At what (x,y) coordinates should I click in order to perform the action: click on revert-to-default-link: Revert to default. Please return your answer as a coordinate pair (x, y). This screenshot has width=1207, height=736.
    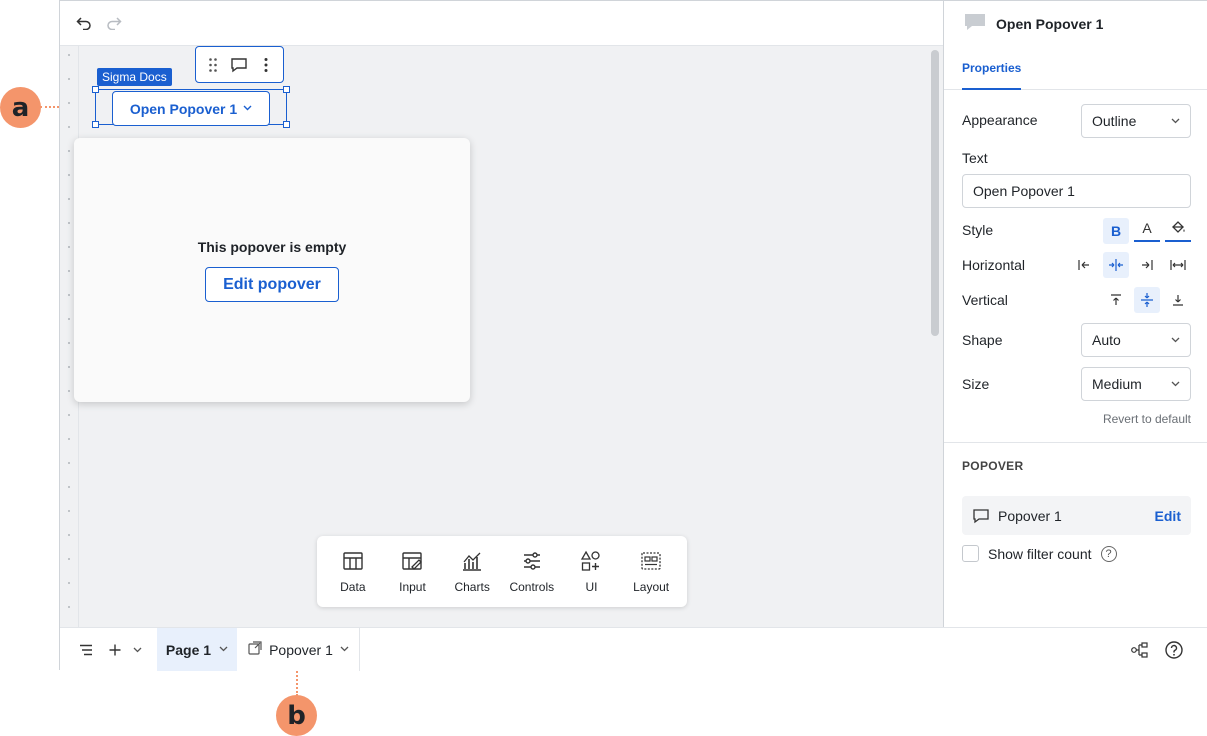
    Looking at the image, I should click on (1147, 419).